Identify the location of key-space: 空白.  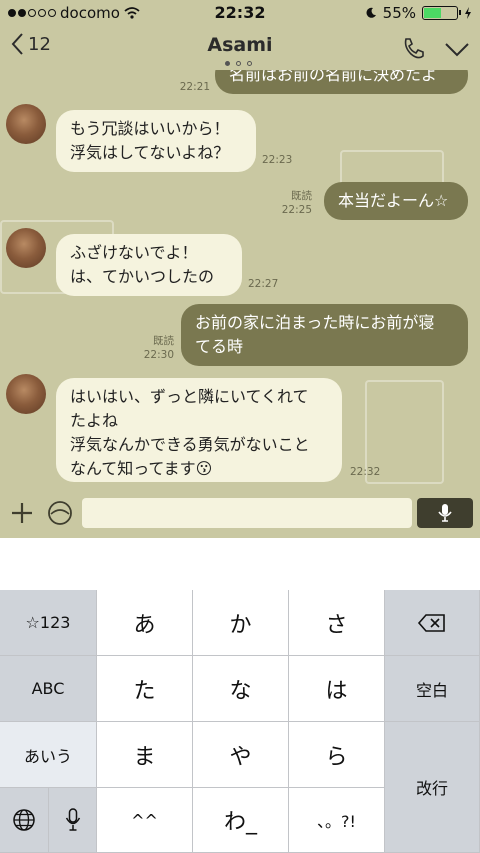
(432, 689).